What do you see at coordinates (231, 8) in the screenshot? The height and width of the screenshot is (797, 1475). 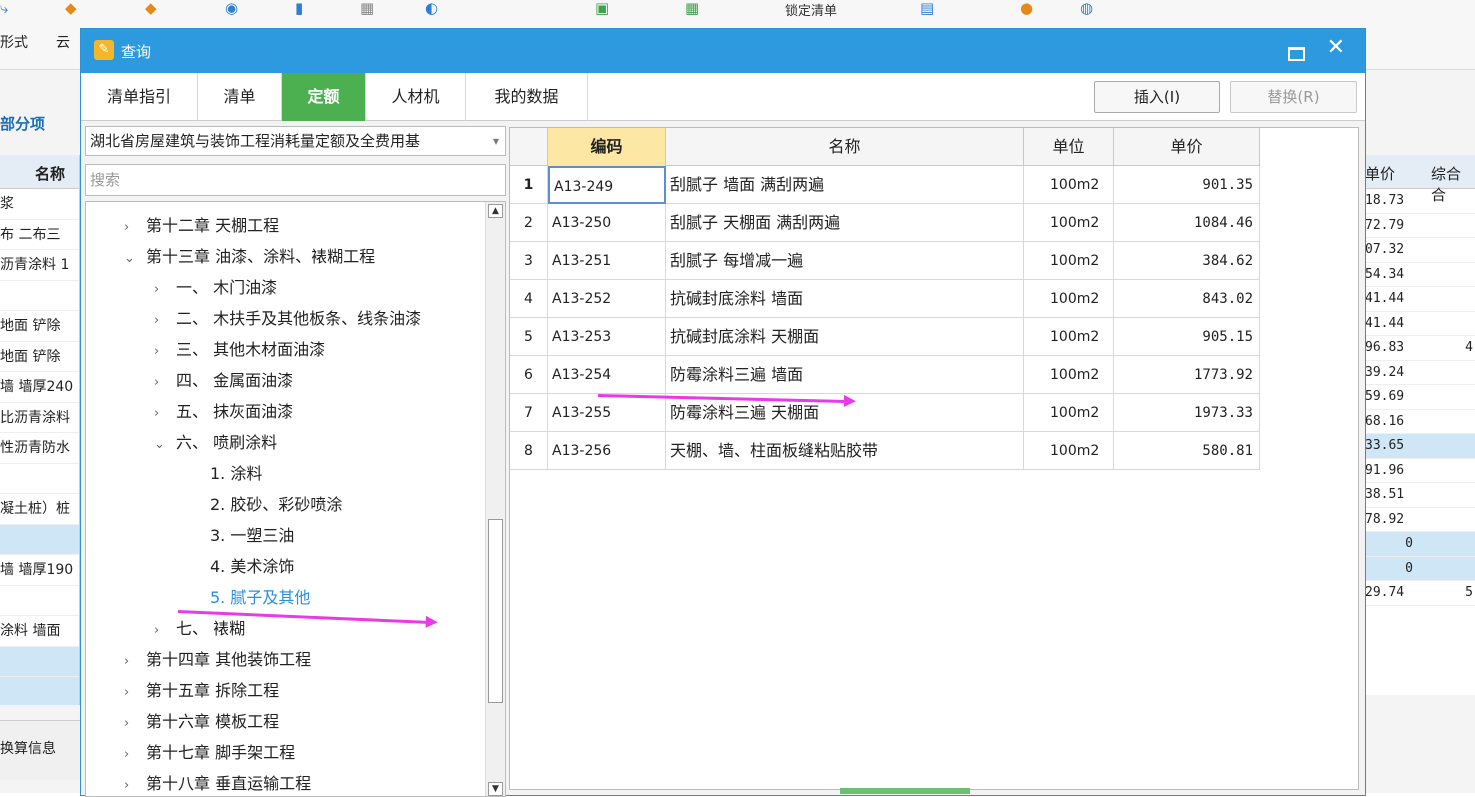 I see `toolbar-icon: ◉` at bounding box center [231, 8].